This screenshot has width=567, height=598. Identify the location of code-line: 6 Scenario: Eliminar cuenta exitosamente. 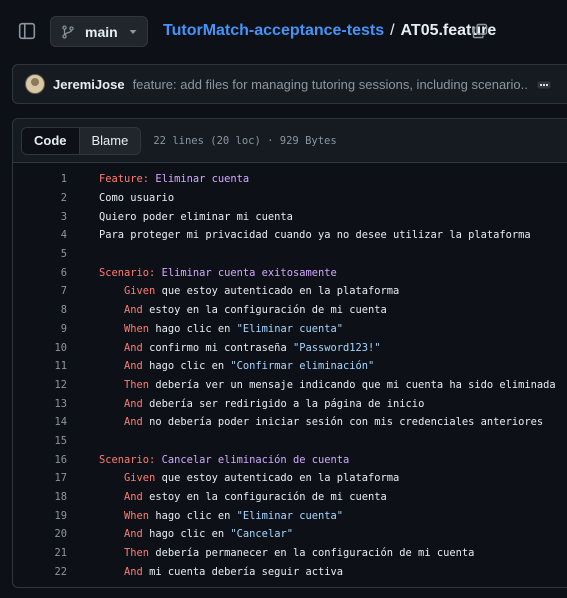
(290, 272).